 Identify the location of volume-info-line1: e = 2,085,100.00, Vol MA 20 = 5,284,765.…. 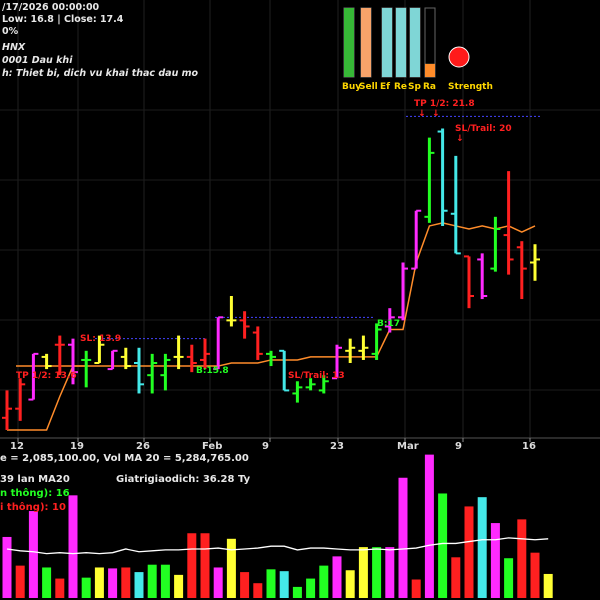
(124, 458).